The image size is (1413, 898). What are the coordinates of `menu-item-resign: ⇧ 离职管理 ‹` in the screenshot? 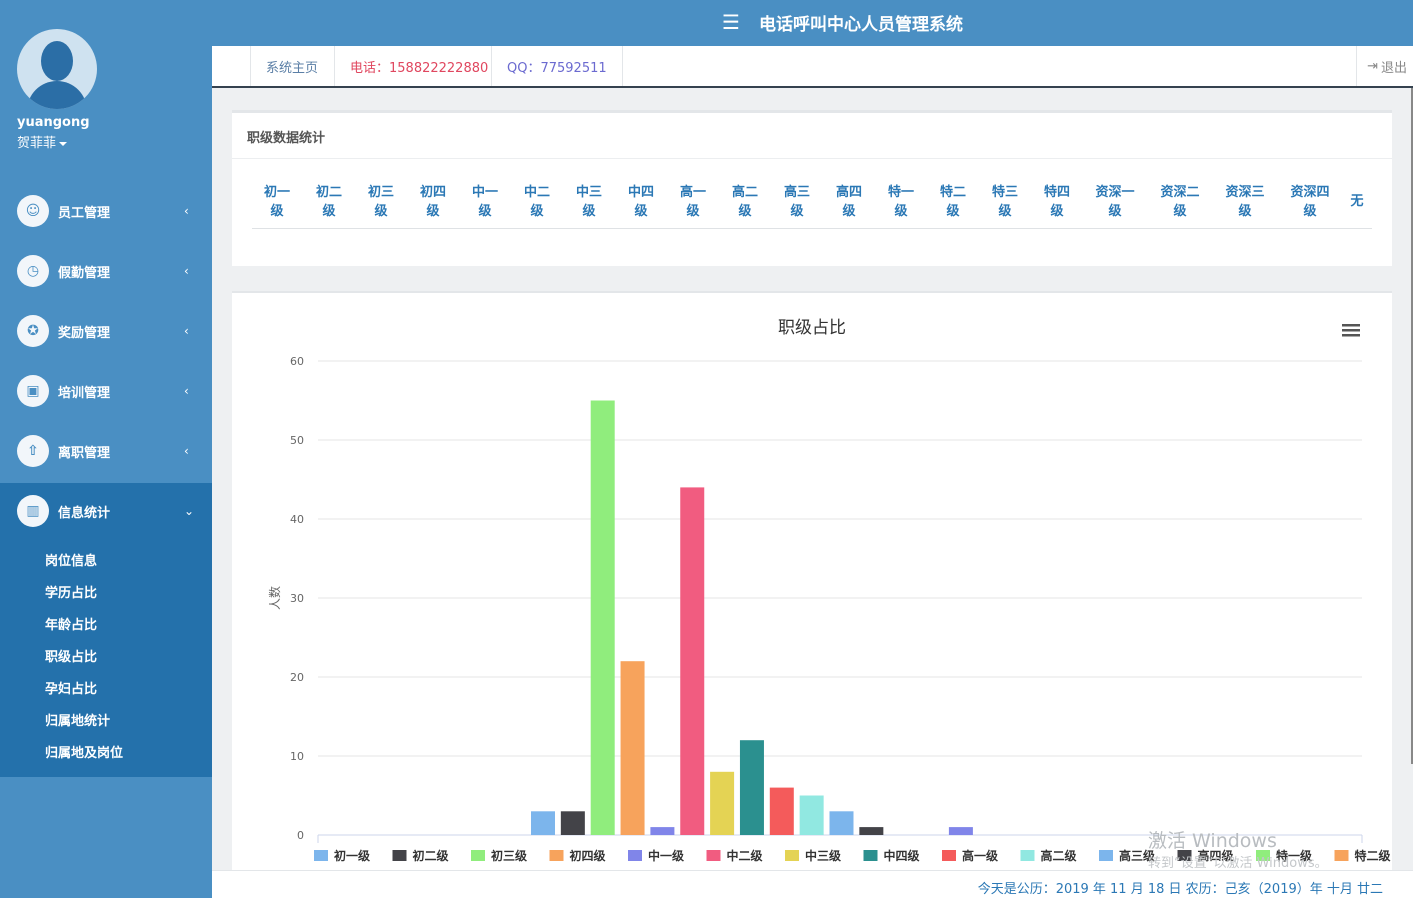 It's located at (106, 451).